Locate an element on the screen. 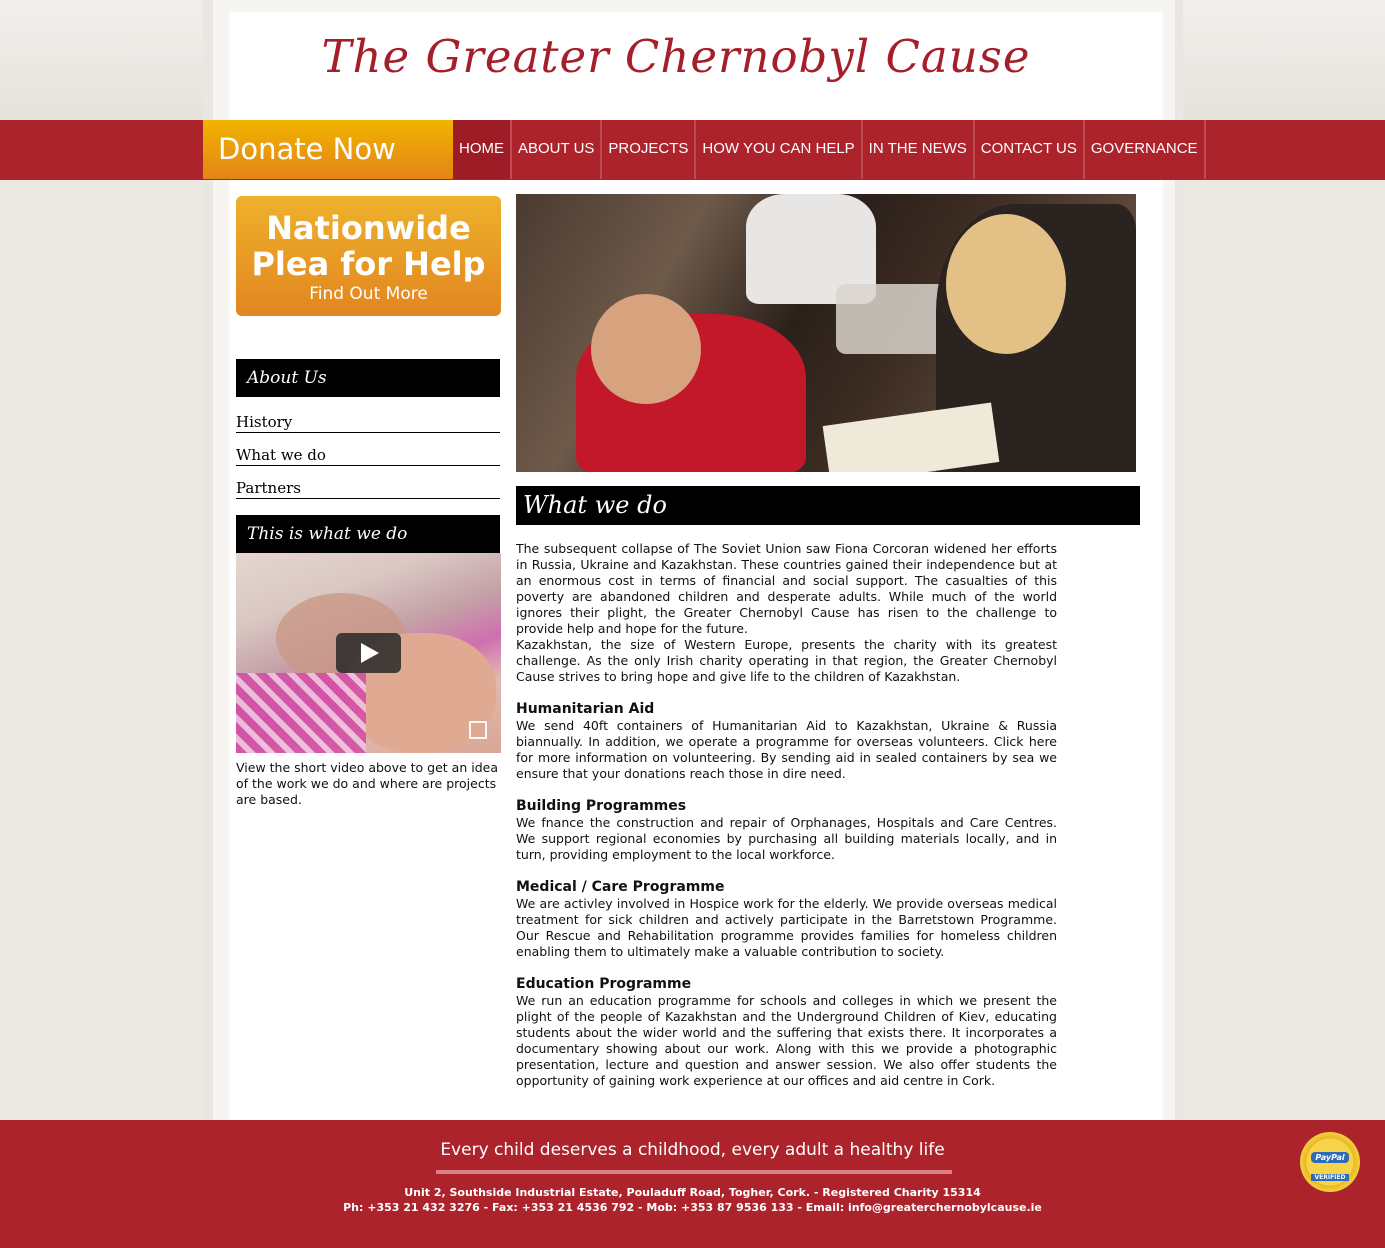 The height and width of the screenshot is (1248, 1385). nav-projects: PROJECTS is located at coordinates (649, 149).